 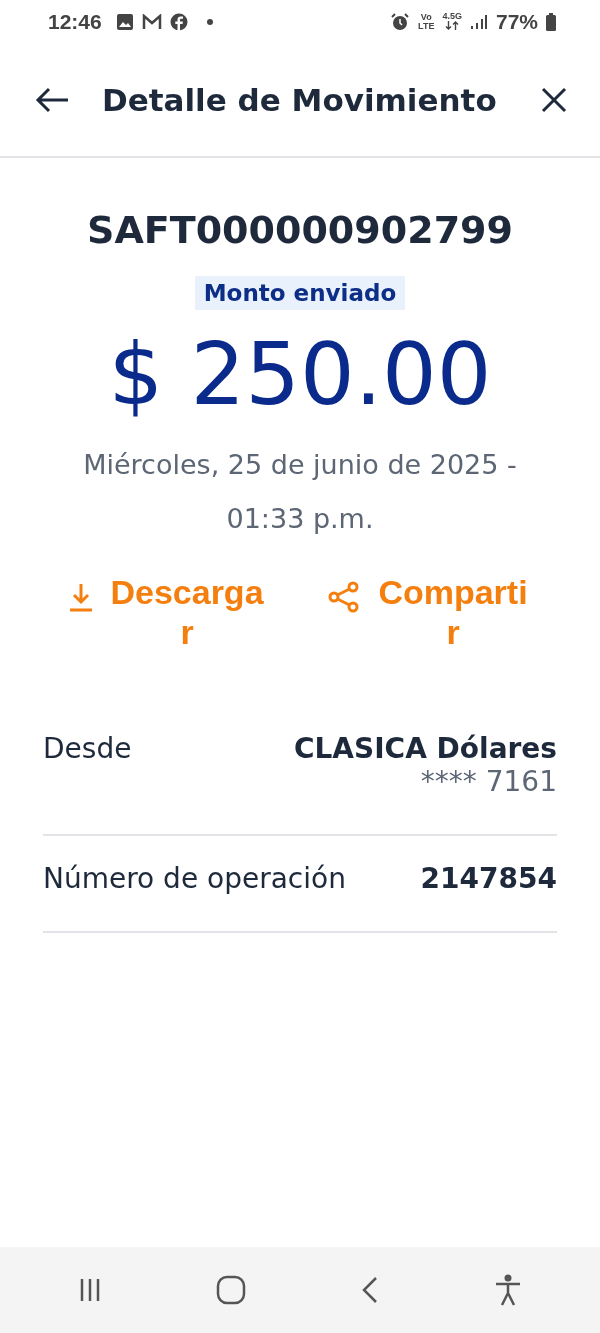 I want to click on clock: 12:46, so click(x=75, y=22).